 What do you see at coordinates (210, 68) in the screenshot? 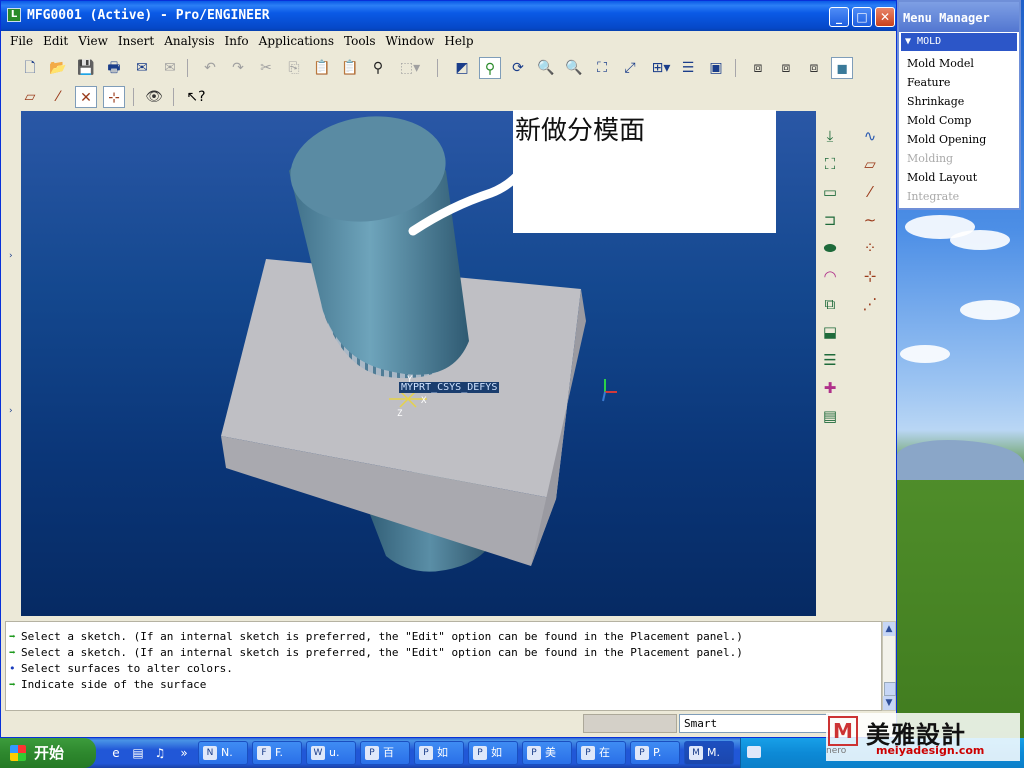
I see `undo-icon: ↶` at bounding box center [210, 68].